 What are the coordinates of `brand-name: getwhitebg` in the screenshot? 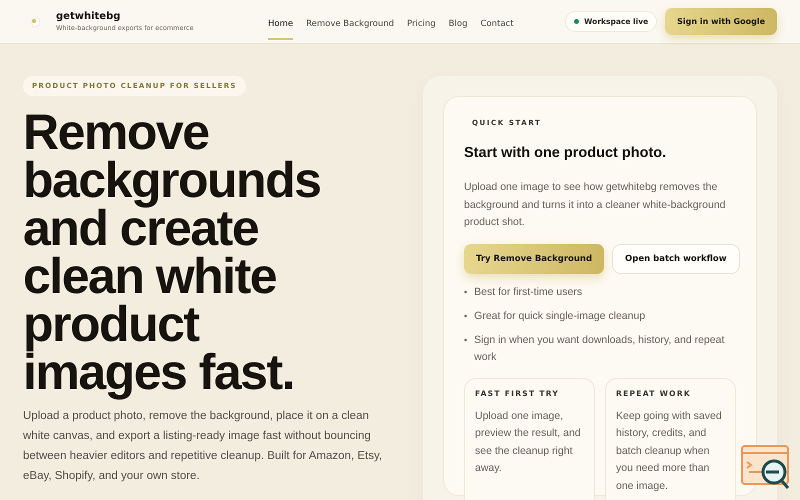 It's located at (89, 16).